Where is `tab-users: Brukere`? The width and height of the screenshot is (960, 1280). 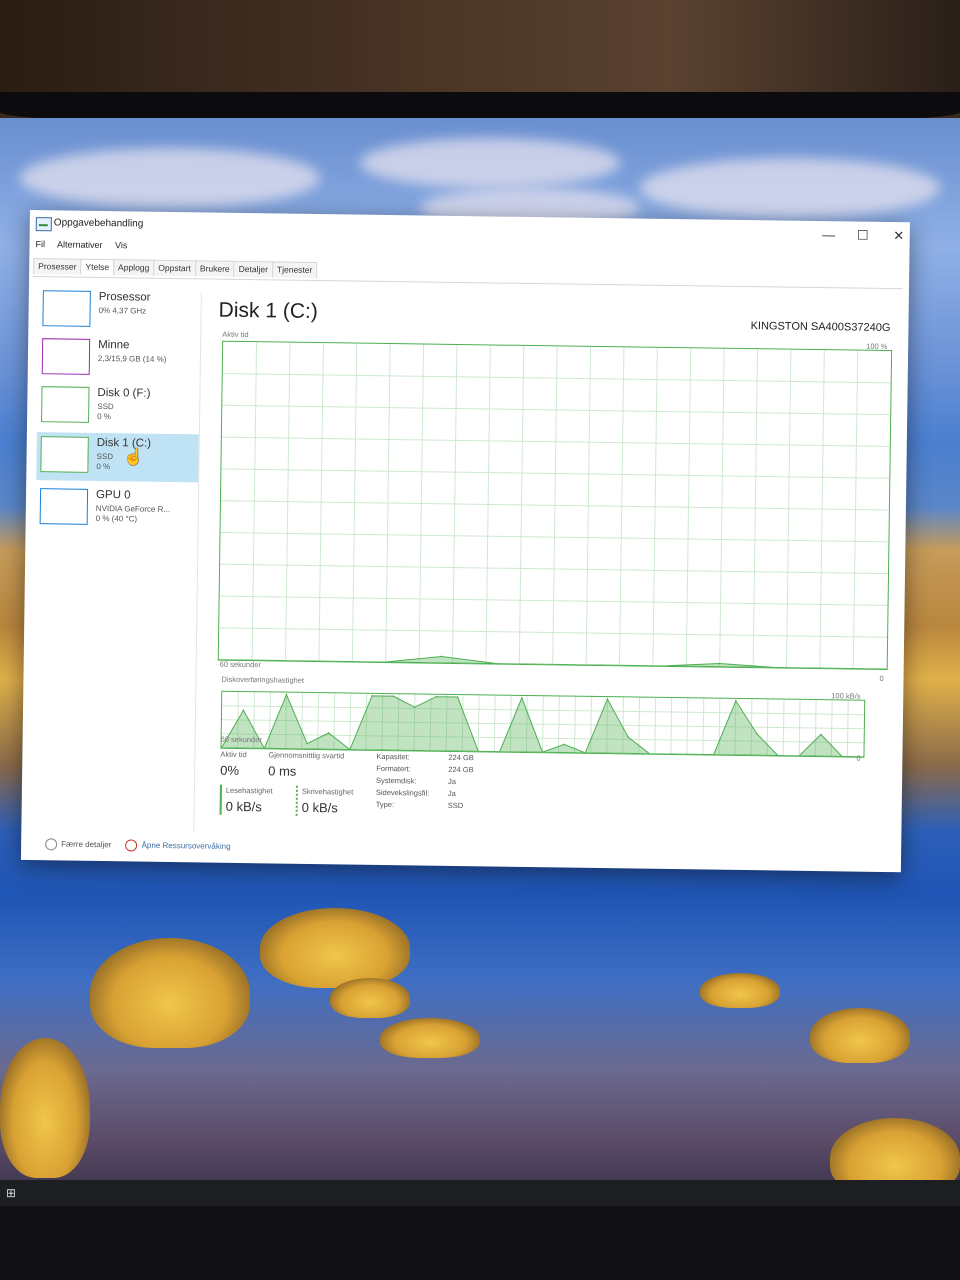 tab-users: Brukere is located at coordinates (214, 268).